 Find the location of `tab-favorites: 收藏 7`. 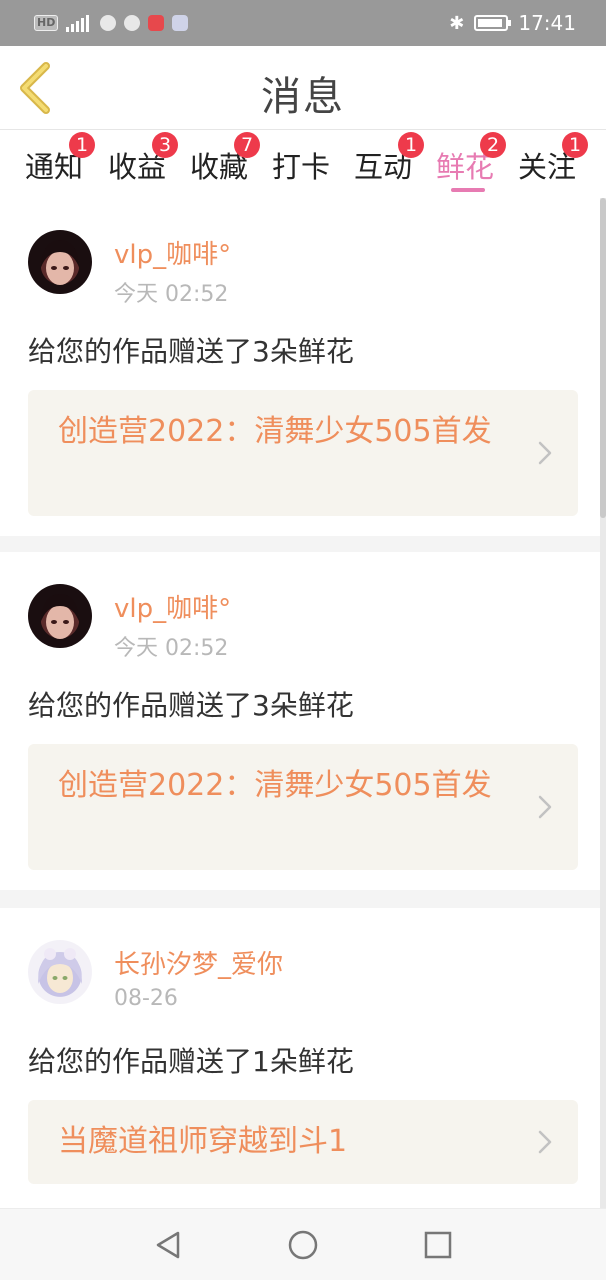

tab-favorites: 收藏 7 is located at coordinates (225, 159).